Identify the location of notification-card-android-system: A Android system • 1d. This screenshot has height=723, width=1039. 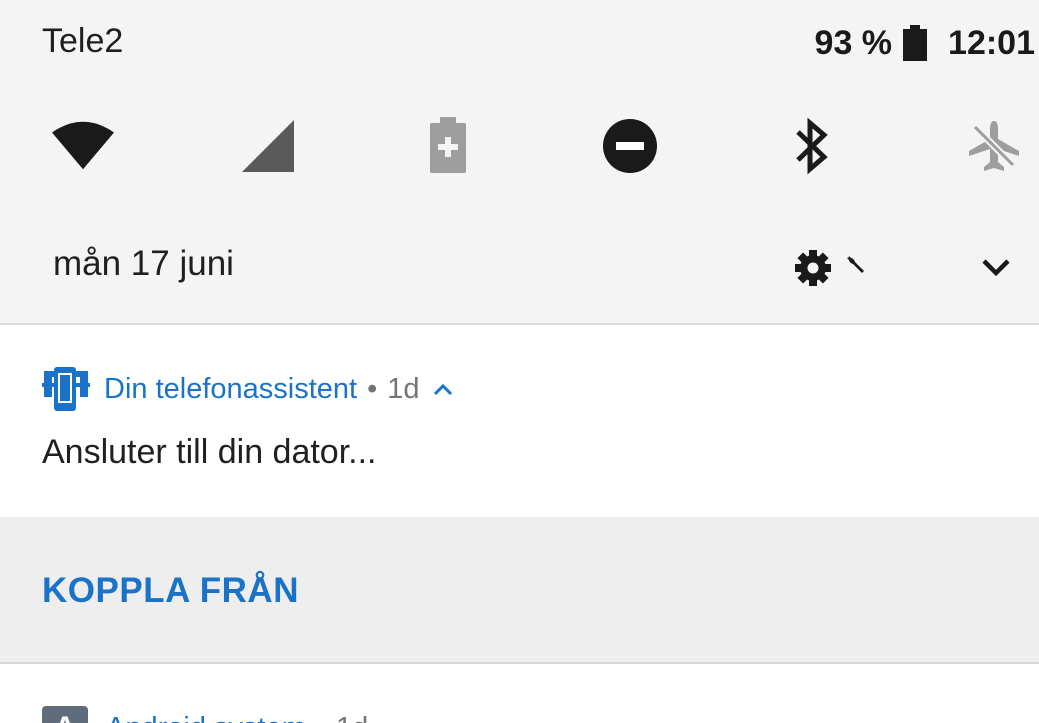
(519, 694).